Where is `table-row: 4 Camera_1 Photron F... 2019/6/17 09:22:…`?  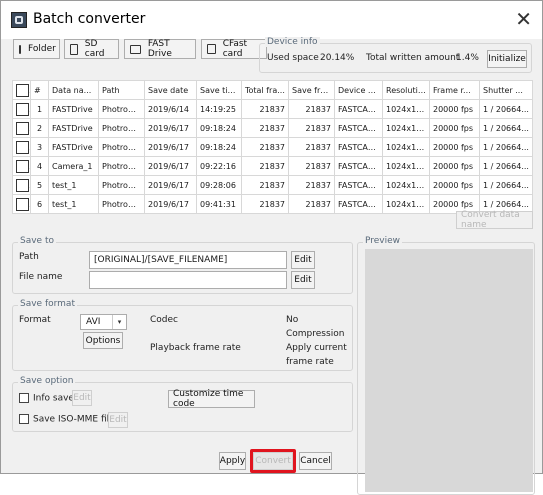
table-row: 4 Camera_1 Photron F... 2019/6/17 09:22:… is located at coordinates (272, 166).